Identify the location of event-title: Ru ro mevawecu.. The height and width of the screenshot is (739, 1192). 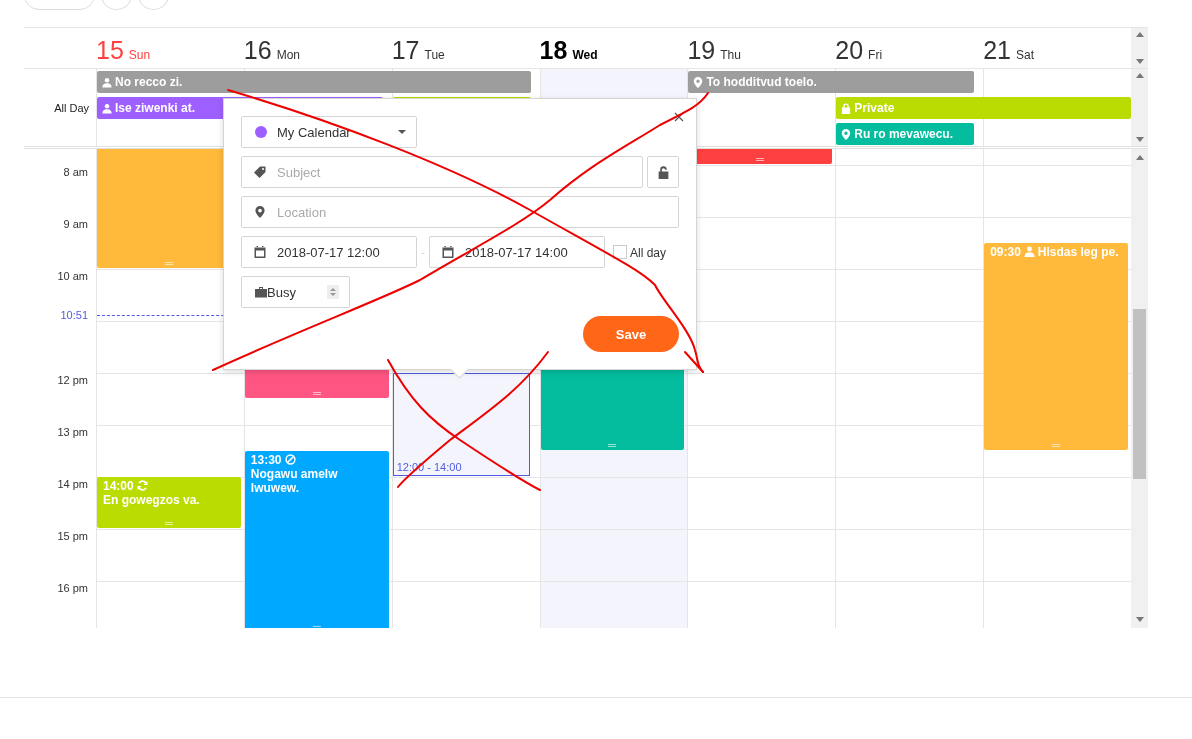
(903, 134).